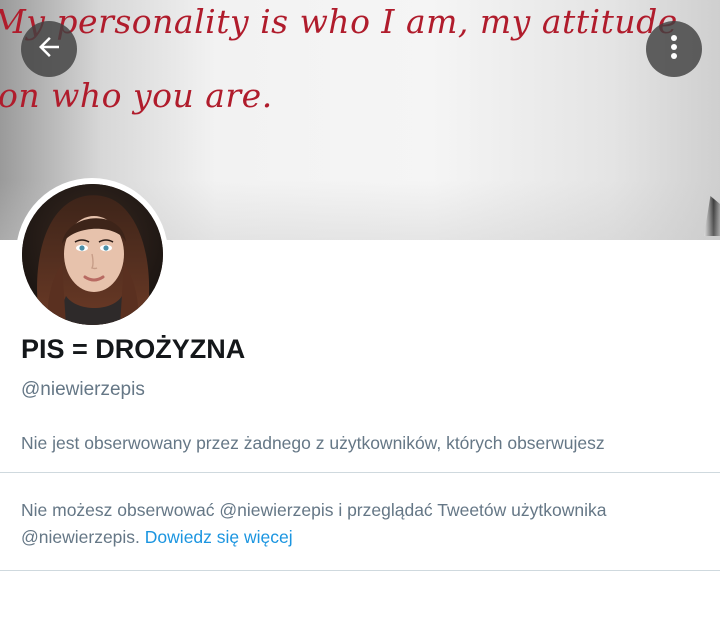 The height and width of the screenshot is (638, 720). Describe the element at coordinates (133, 349) in the screenshot. I see `profile-display-name: PIS = DROŻYZNA` at that location.